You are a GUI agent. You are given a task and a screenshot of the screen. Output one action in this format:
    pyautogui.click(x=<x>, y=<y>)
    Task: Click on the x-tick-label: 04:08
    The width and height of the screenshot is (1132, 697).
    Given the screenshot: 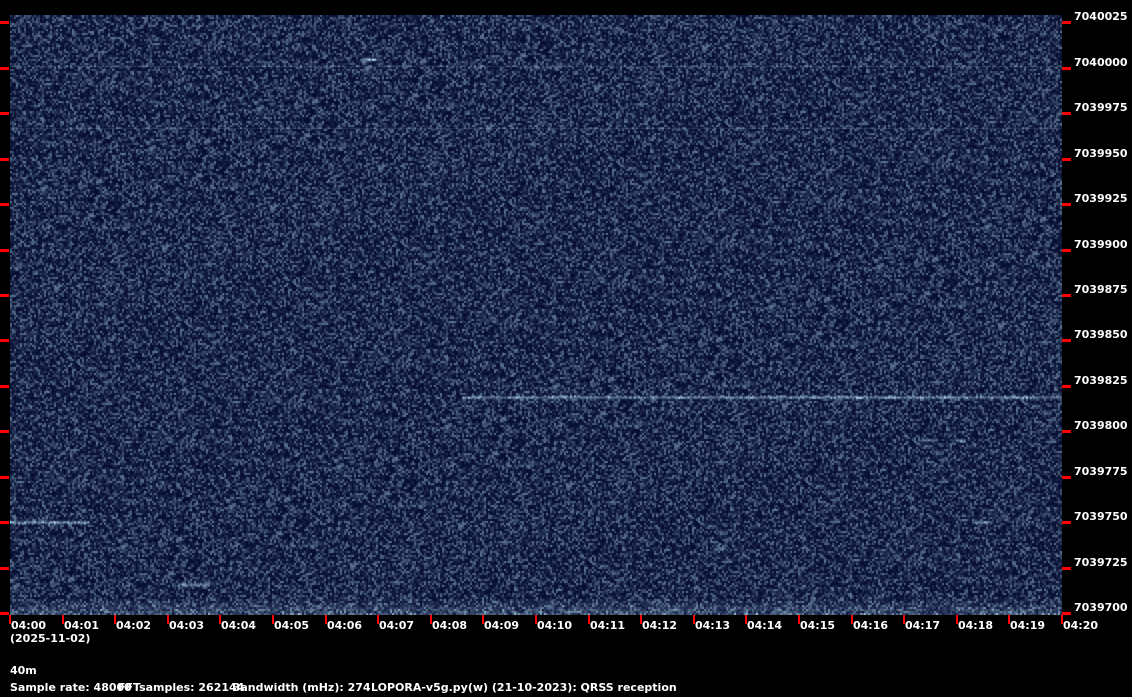 What is the action you would take?
    pyautogui.click(x=450, y=625)
    